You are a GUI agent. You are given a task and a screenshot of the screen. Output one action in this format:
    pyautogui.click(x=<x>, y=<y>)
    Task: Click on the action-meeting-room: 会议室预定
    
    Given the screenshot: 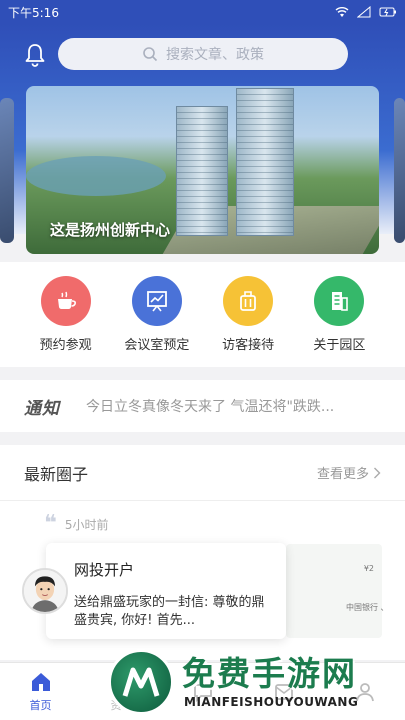 What is the action you would take?
    pyautogui.click(x=157, y=314)
    